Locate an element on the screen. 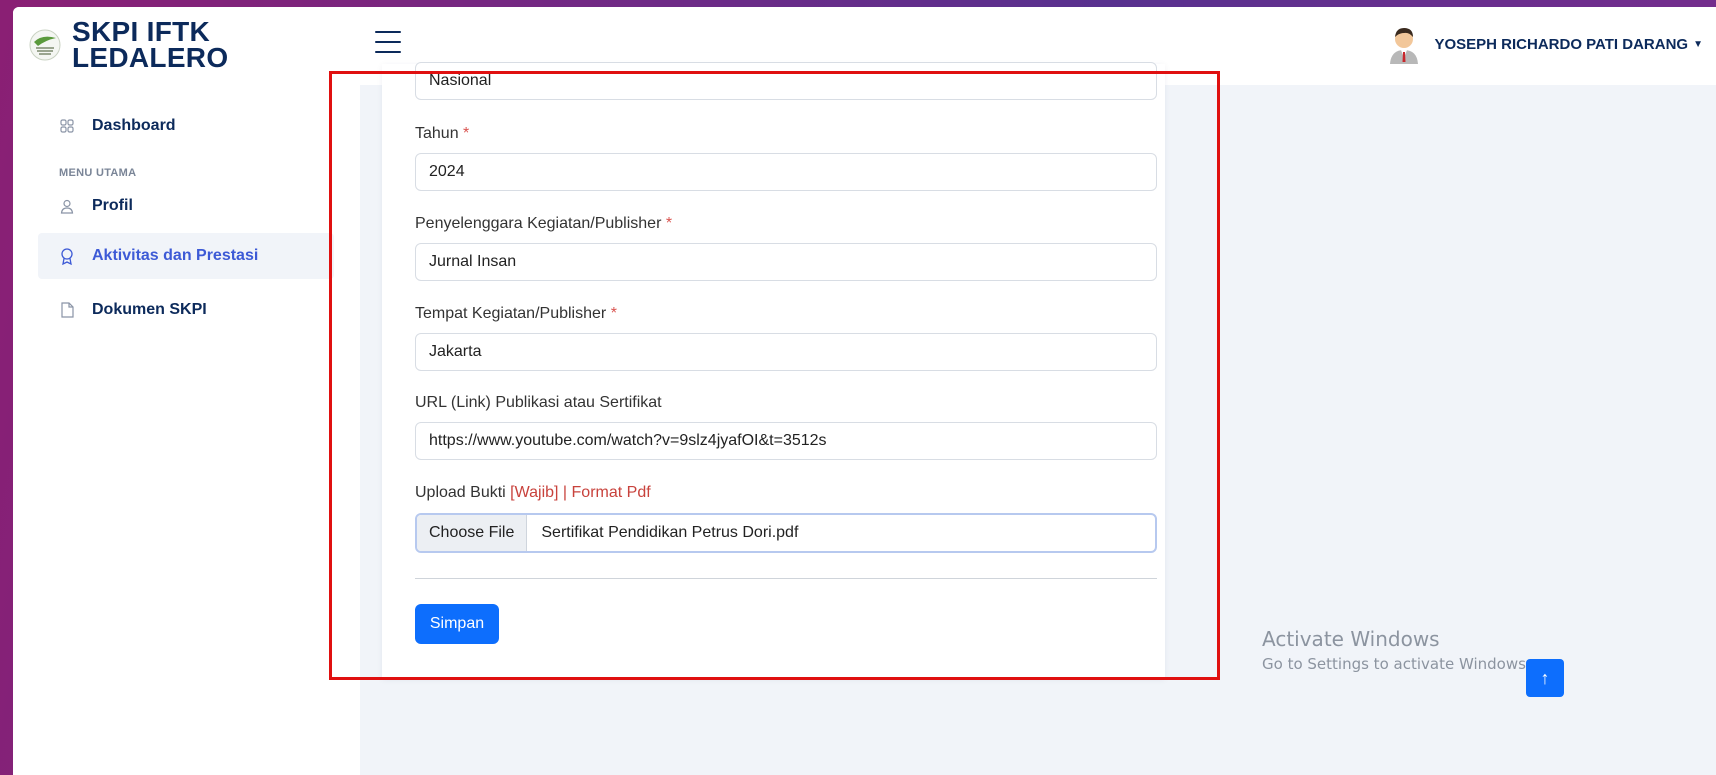 This screenshot has height=775, width=1716. upload-label: Upload Bukti [Wajib] | Format Pdf is located at coordinates (533, 492).